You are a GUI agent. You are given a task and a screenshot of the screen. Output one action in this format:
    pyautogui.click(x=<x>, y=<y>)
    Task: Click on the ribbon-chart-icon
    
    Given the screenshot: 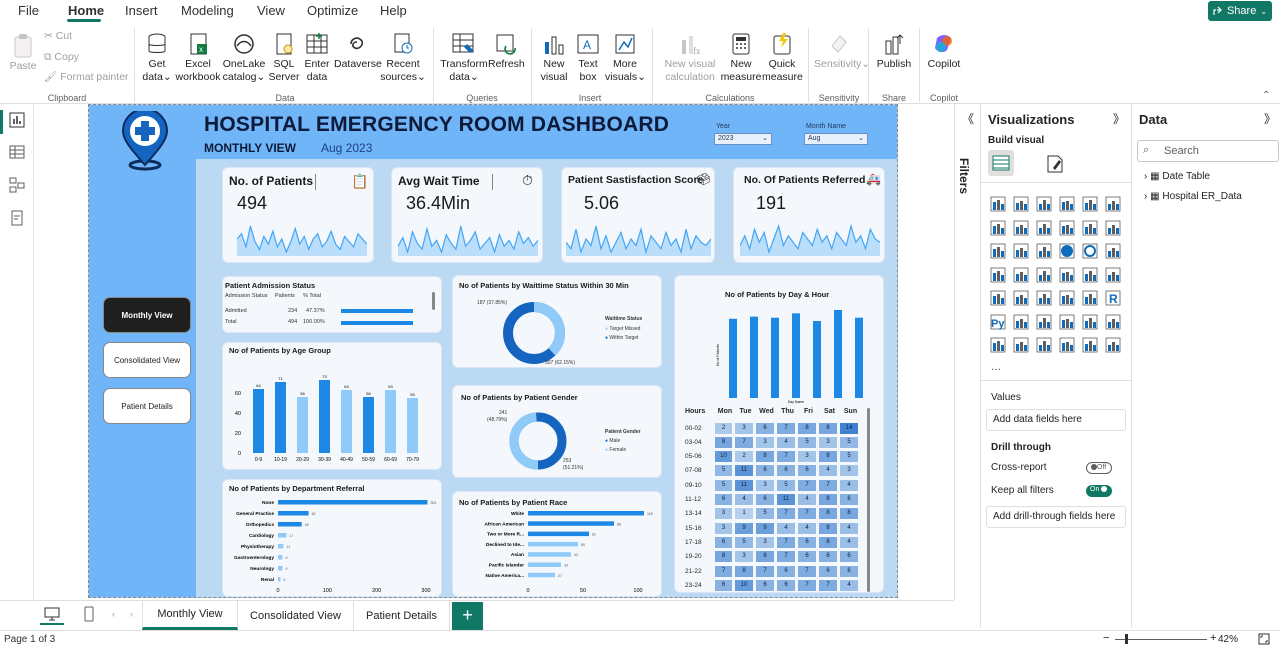 What is the action you would take?
    pyautogui.click(x=1113, y=228)
    